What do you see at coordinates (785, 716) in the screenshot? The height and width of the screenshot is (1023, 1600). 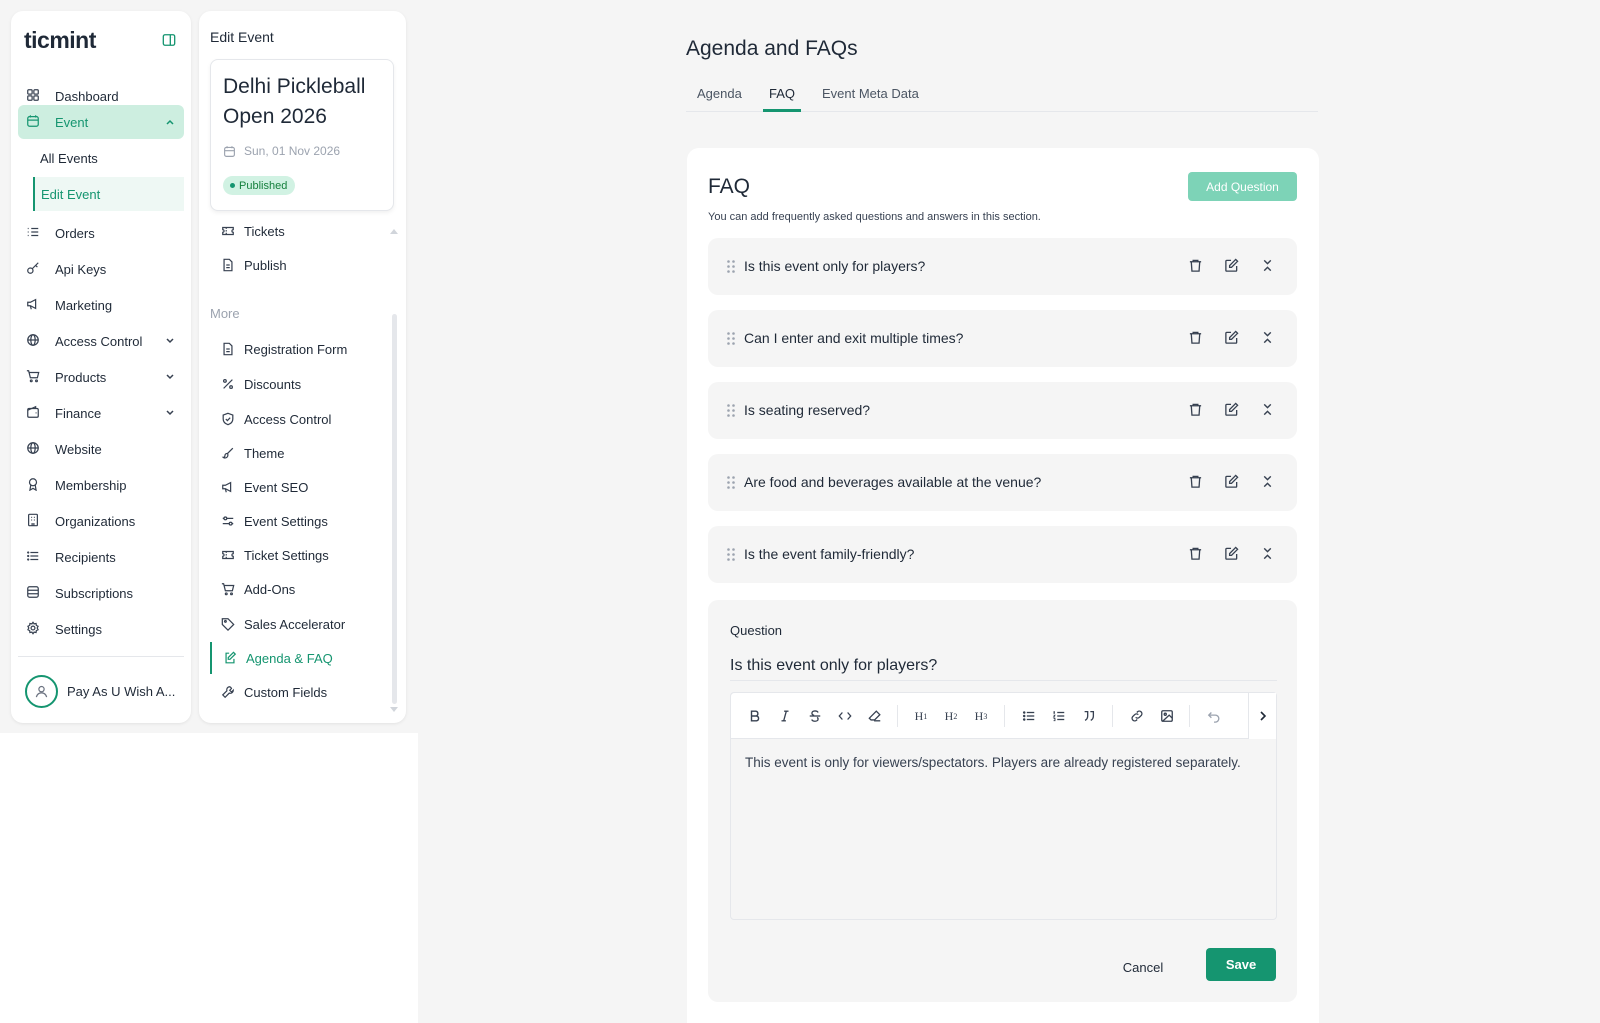 I see `italic-icon` at bounding box center [785, 716].